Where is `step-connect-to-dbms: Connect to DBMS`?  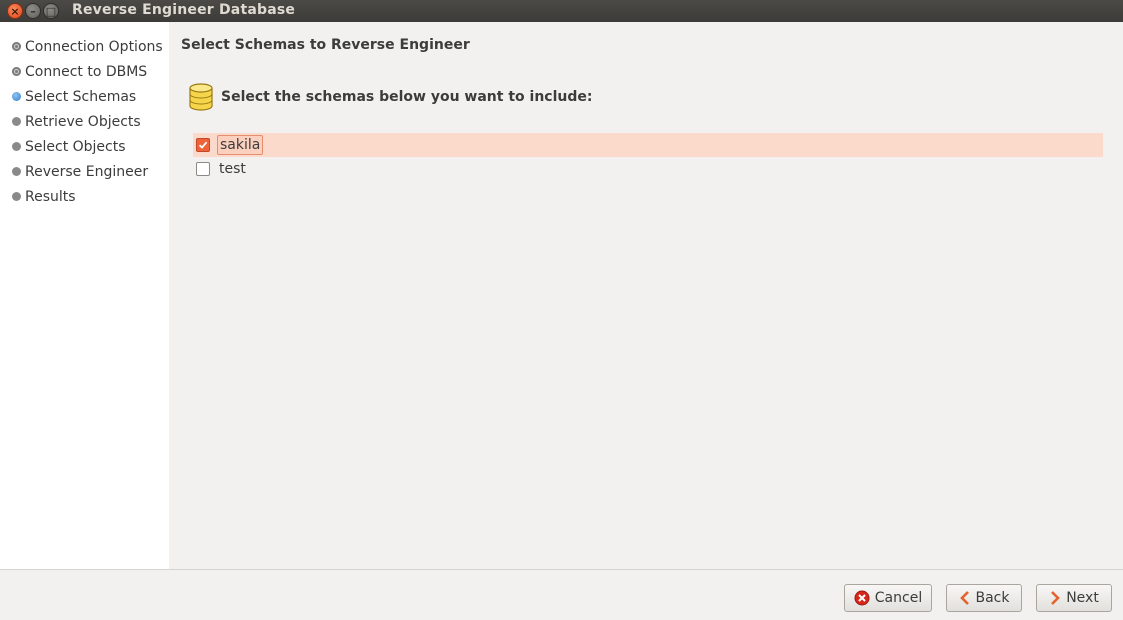
step-connect-to-dbms: Connect to DBMS is located at coordinates (84, 71).